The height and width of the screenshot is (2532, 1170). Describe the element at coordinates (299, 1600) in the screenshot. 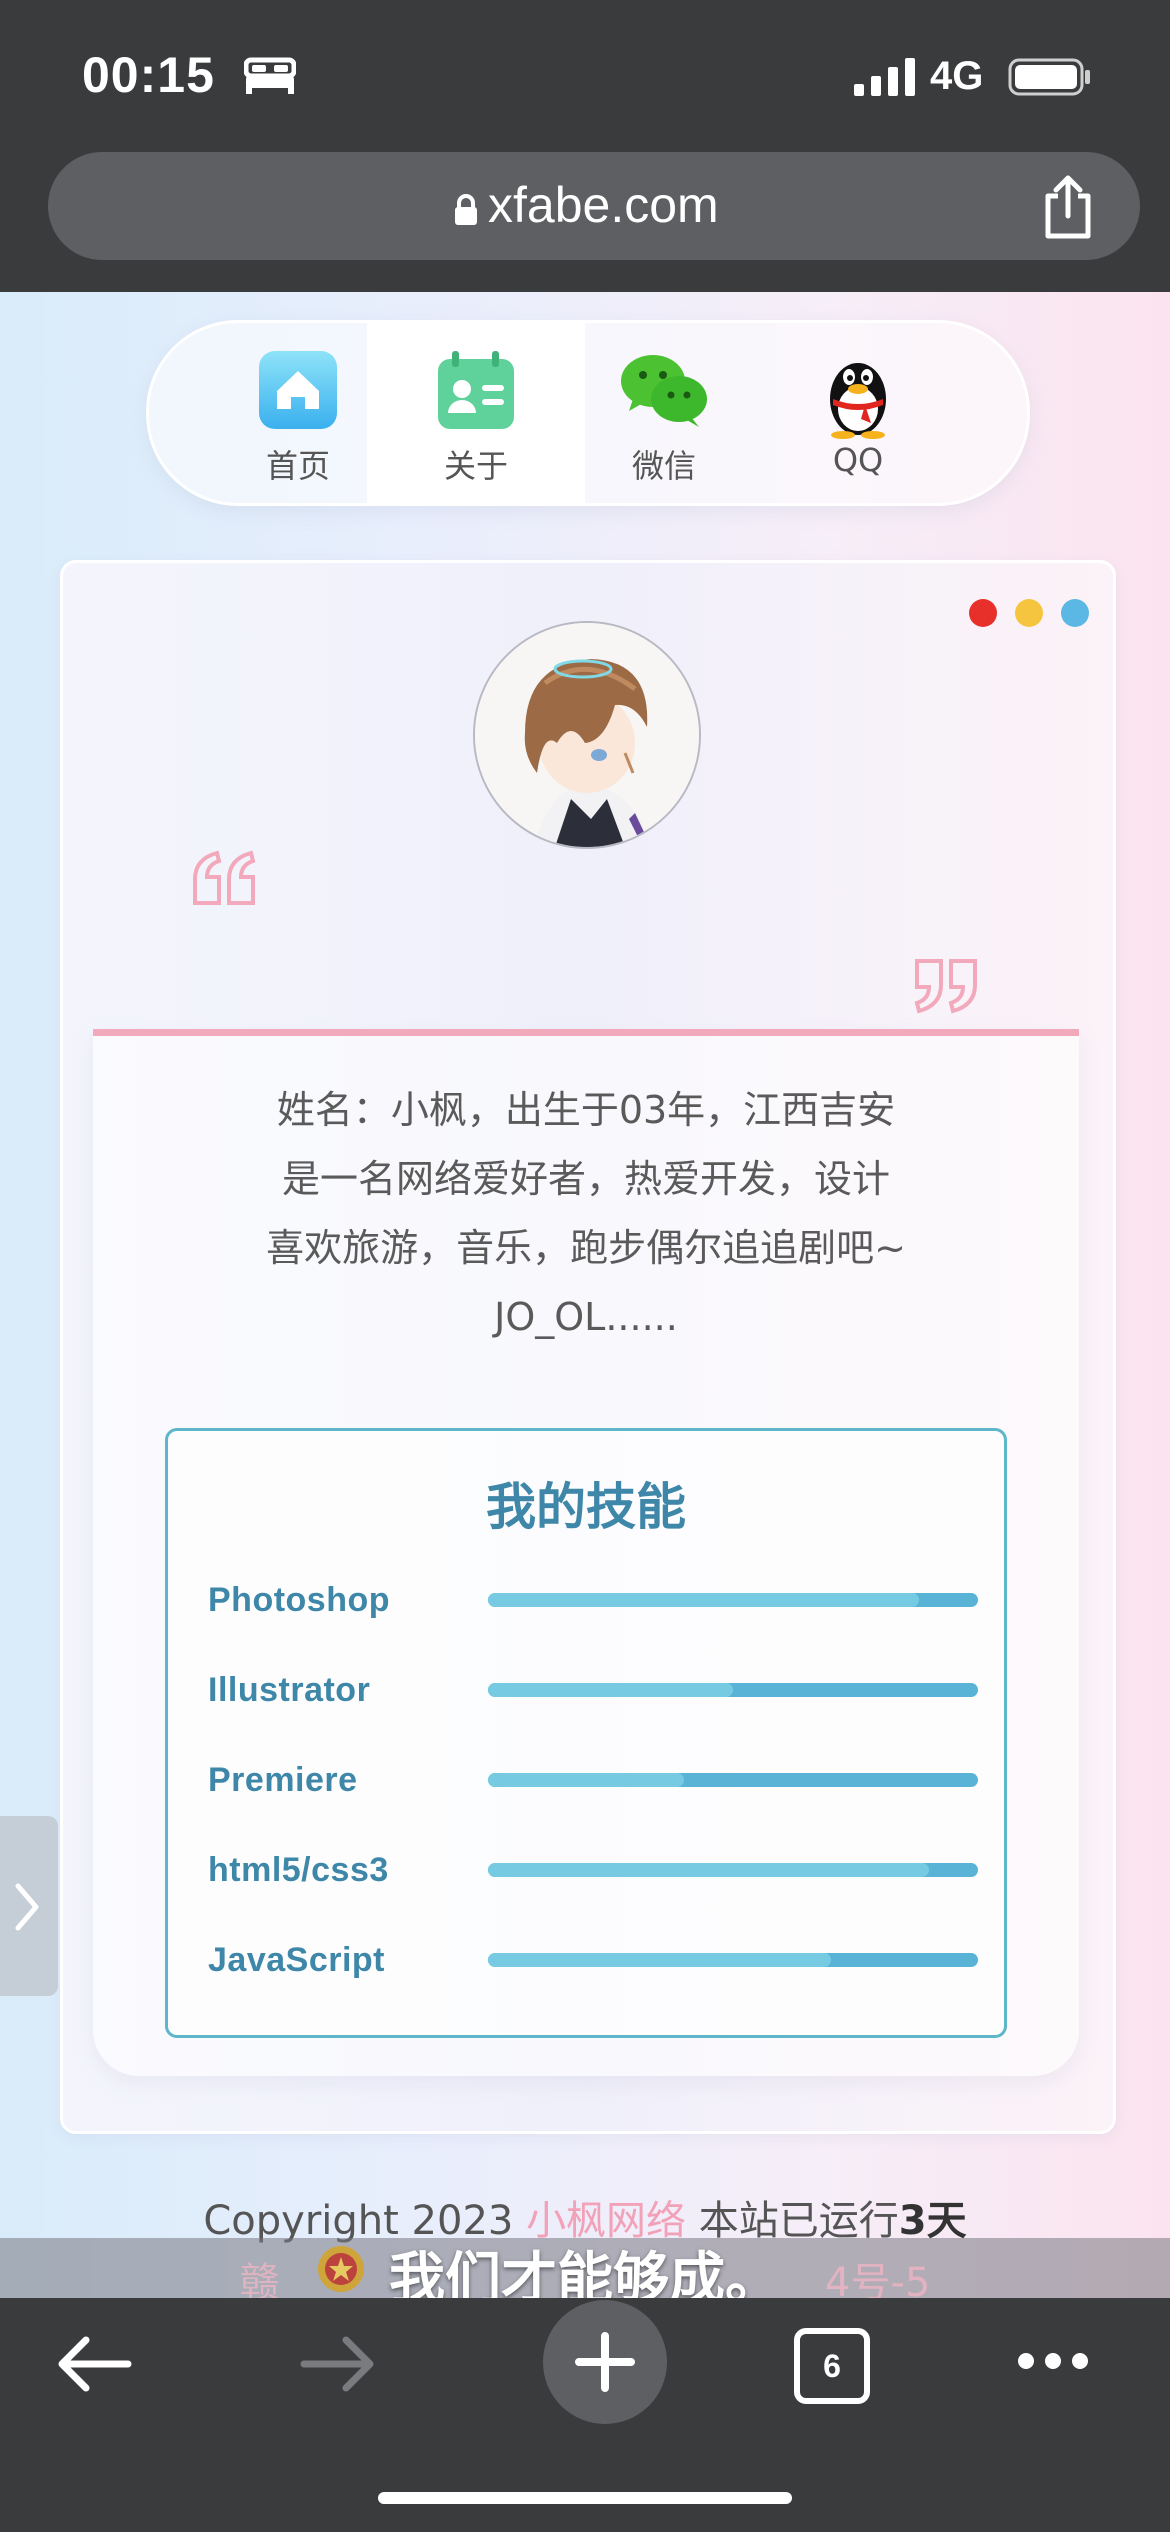

I see `skill-name: Photoshop` at that location.